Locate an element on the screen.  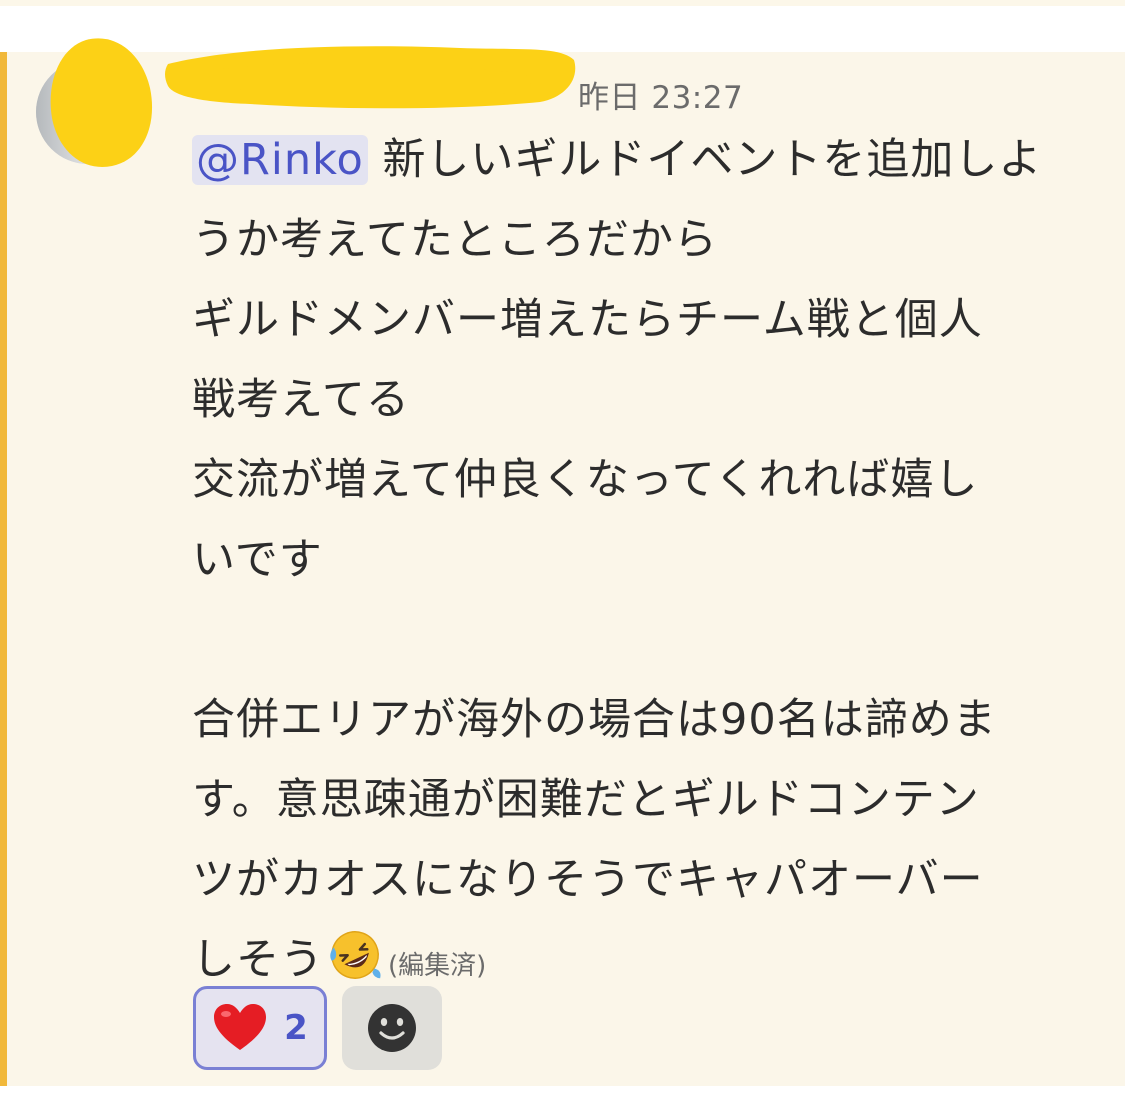
rolling-on-floor-laughing-emoji-icon is located at coordinates (355, 955).